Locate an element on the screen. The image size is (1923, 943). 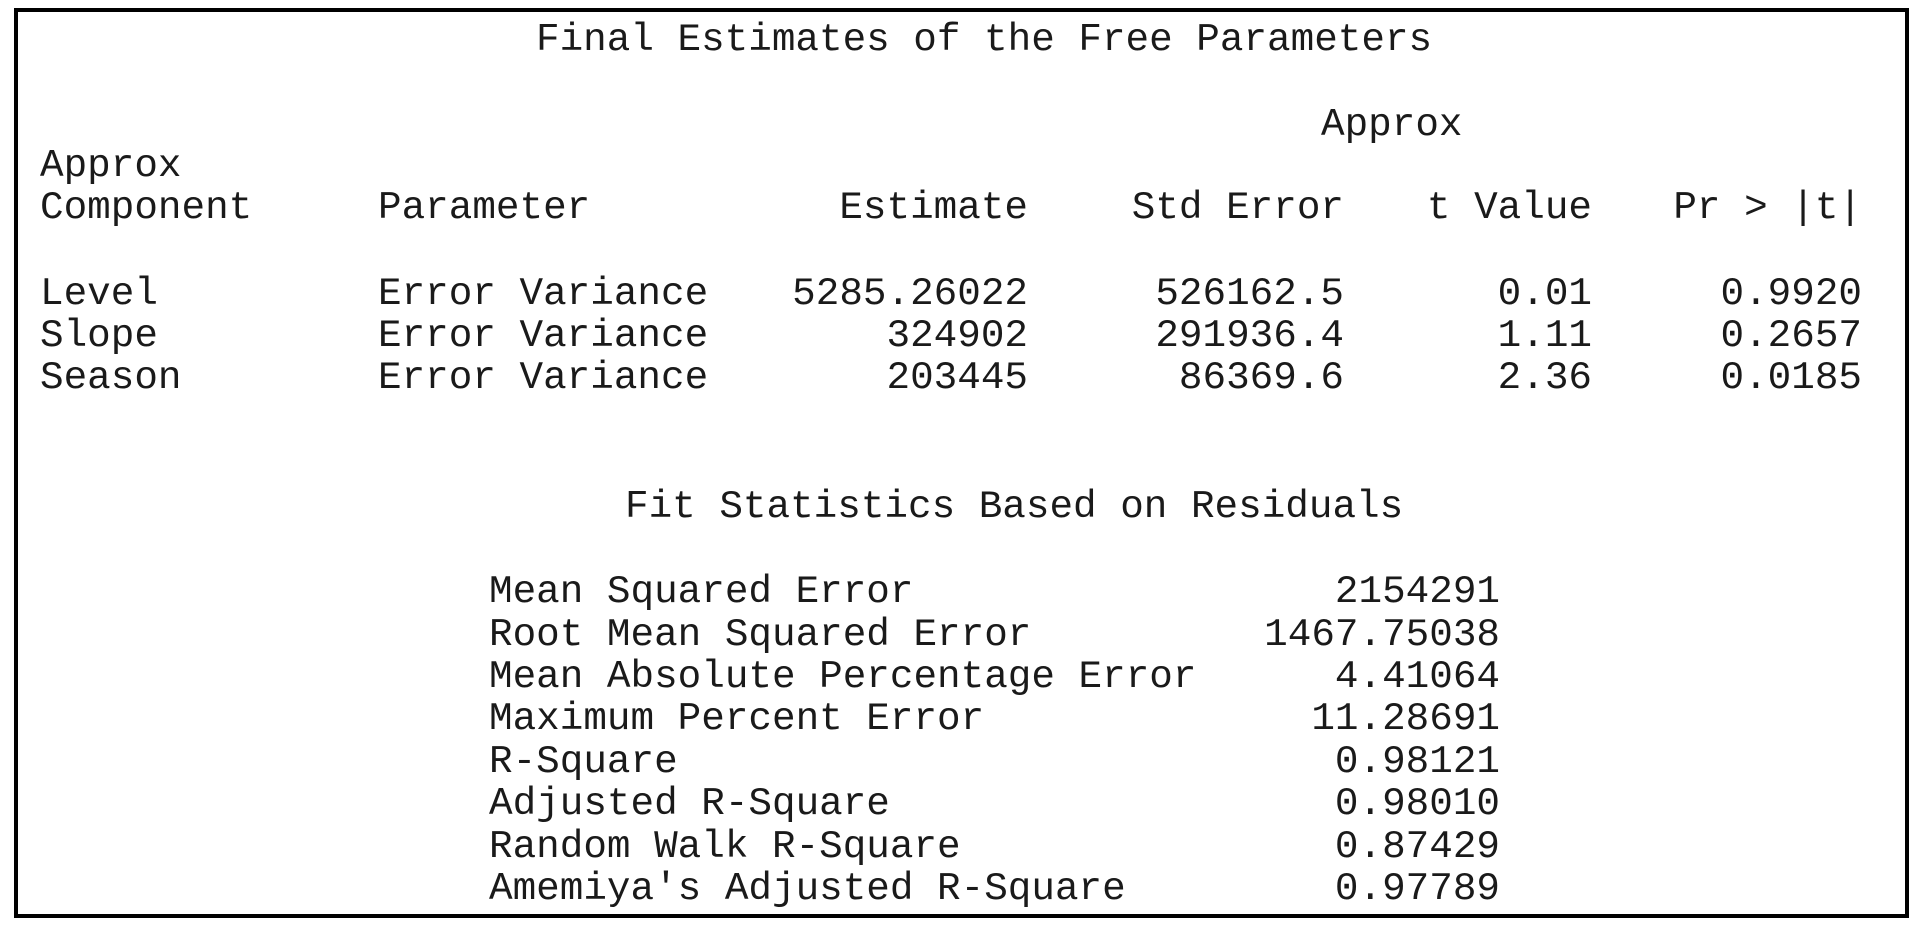
table-row-t-value: 0.01 is located at coordinates (1544, 293).